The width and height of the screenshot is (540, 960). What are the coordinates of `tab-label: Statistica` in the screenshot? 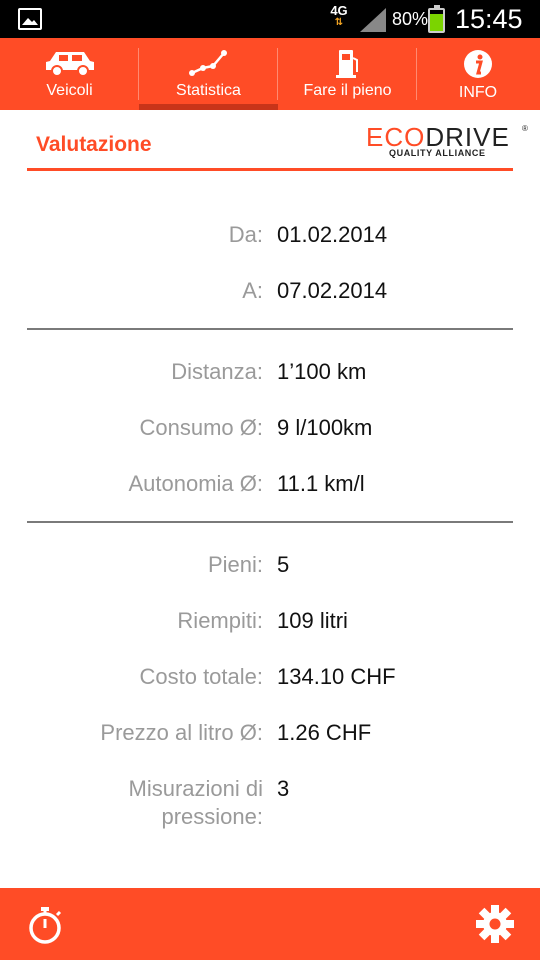 It's located at (208, 90).